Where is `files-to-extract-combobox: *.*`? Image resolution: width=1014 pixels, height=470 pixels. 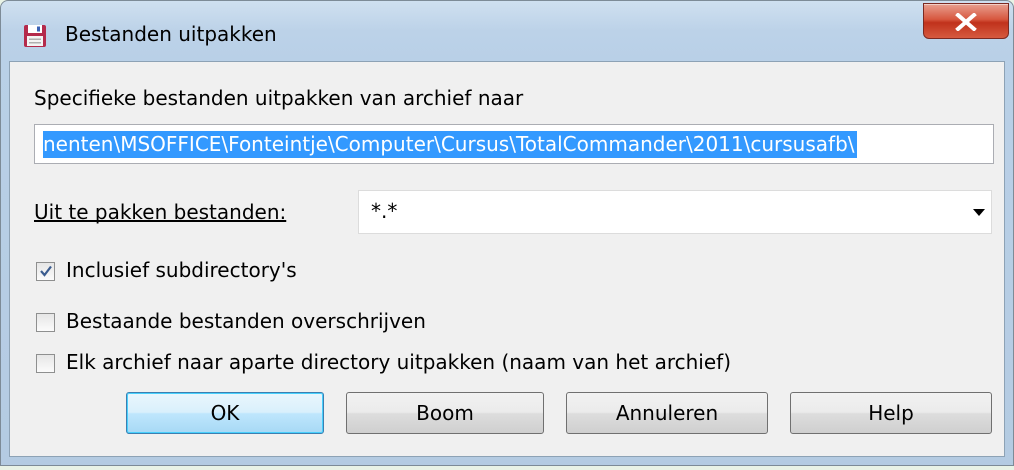 files-to-extract-combobox: *.* is located at coordinates (675, 212).